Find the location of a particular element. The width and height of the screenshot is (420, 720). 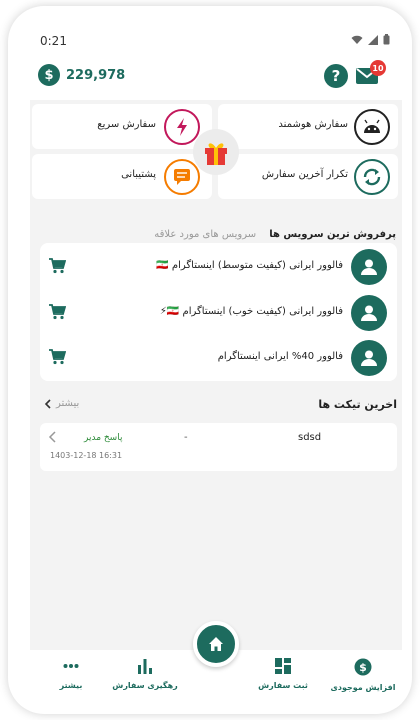

more-label: بیشتر is located at coordinates (68, 403).